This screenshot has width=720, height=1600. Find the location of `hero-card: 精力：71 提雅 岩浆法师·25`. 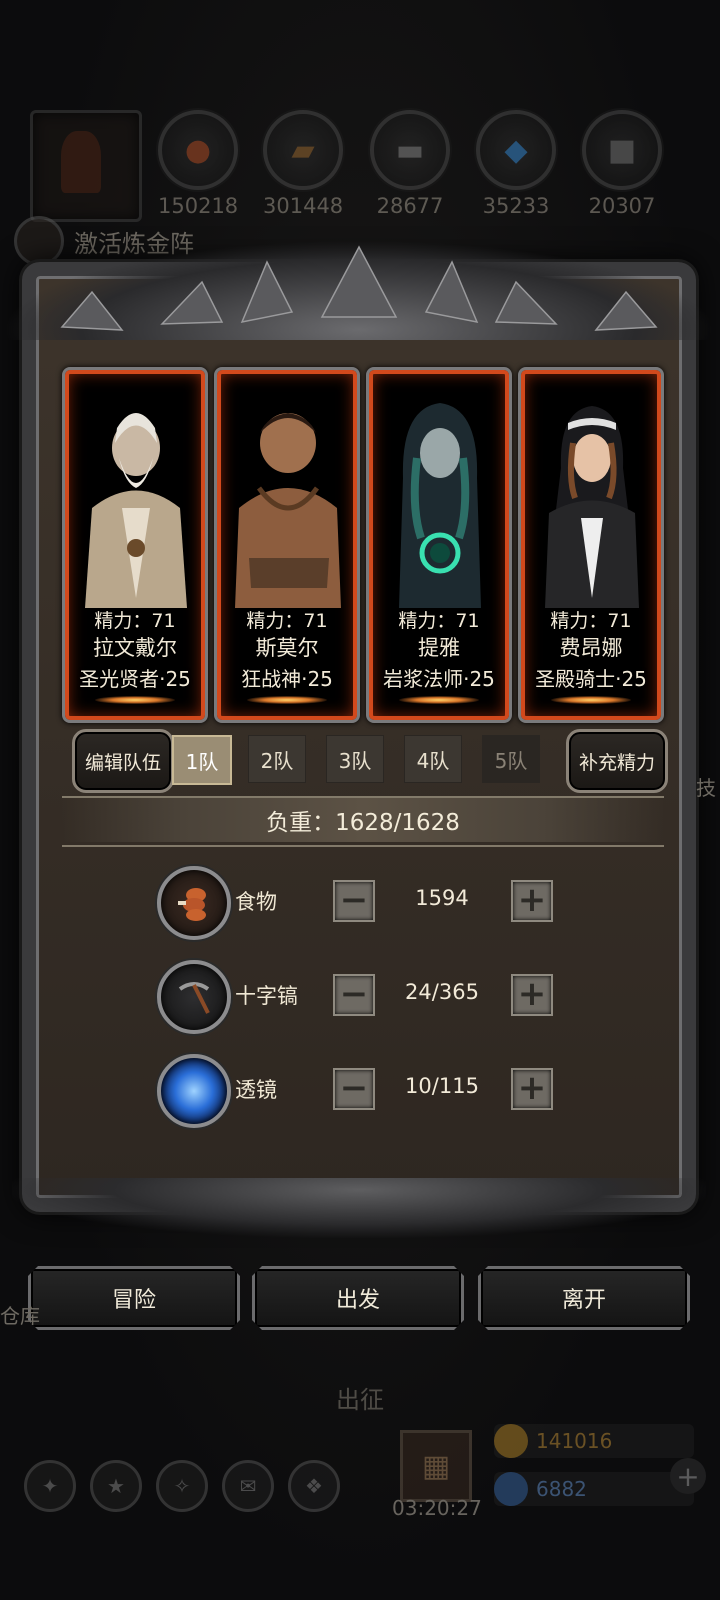

hero-card: 精力：71 提雅 岩浆法师·25 is located at coordinates (439, 545).